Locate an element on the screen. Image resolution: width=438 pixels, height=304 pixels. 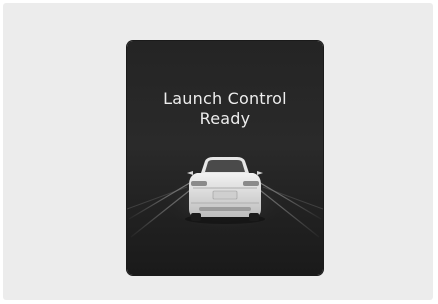
road-scene is located at coordinates (225, 197).